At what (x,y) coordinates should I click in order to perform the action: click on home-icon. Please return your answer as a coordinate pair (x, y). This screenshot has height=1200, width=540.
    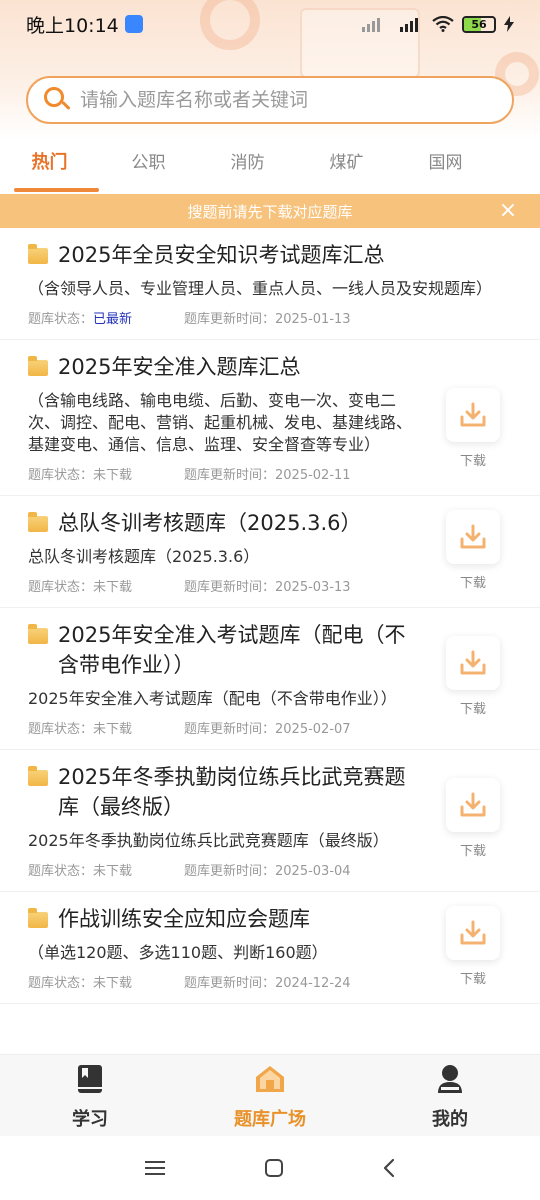
    Looking at the image, I should click on (270, 1079).